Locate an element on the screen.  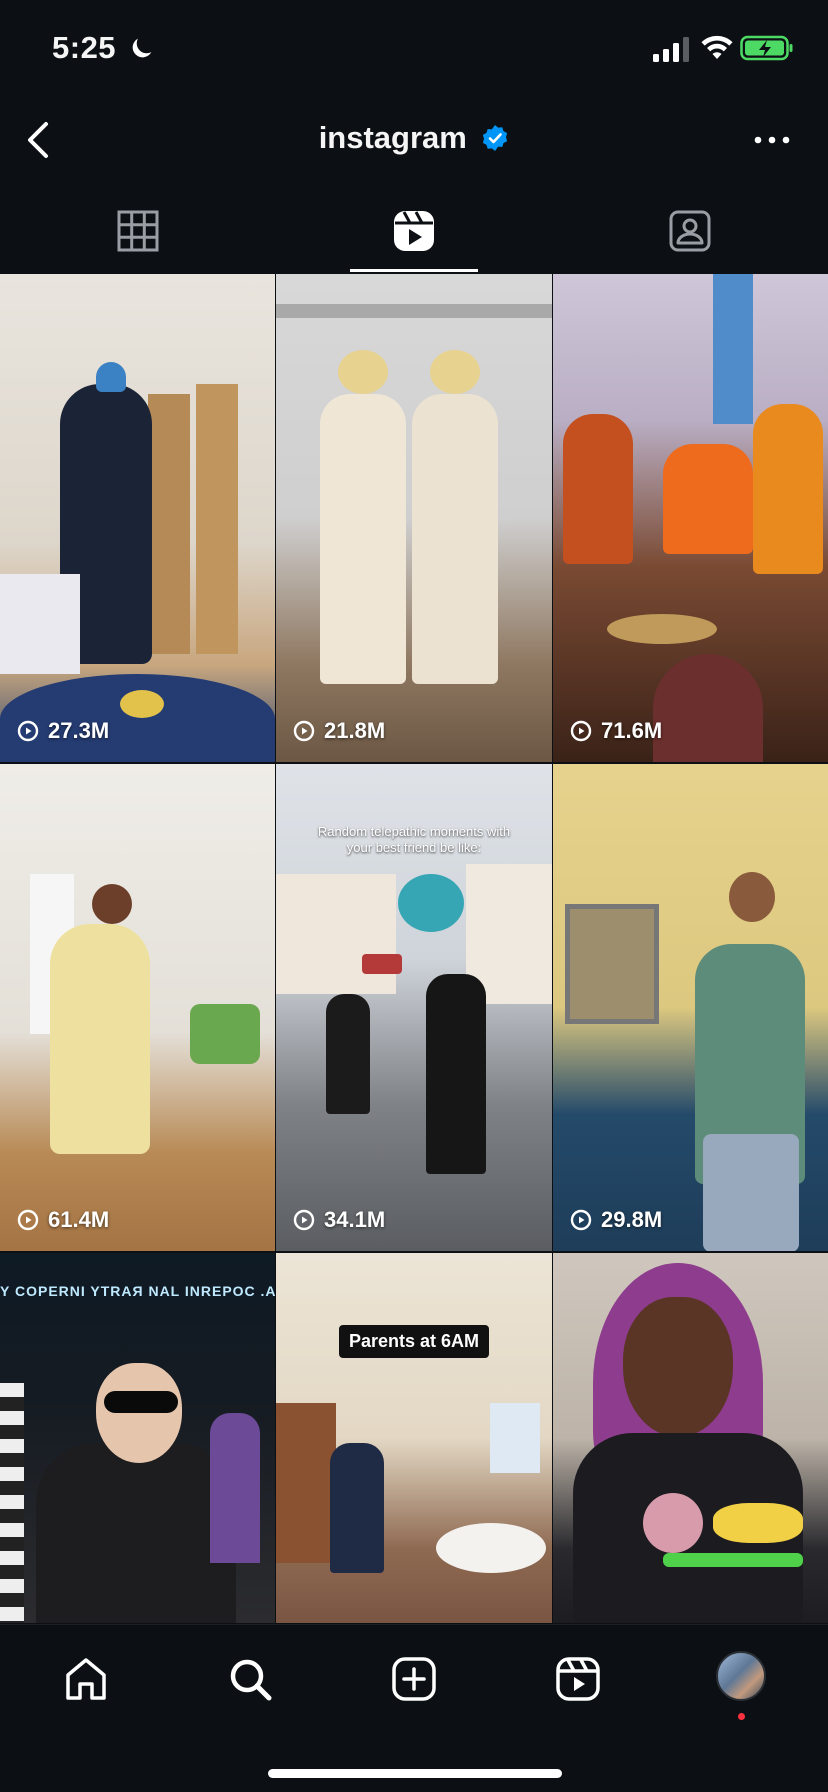
title-area: instagram is located at coordinates (414, 138).